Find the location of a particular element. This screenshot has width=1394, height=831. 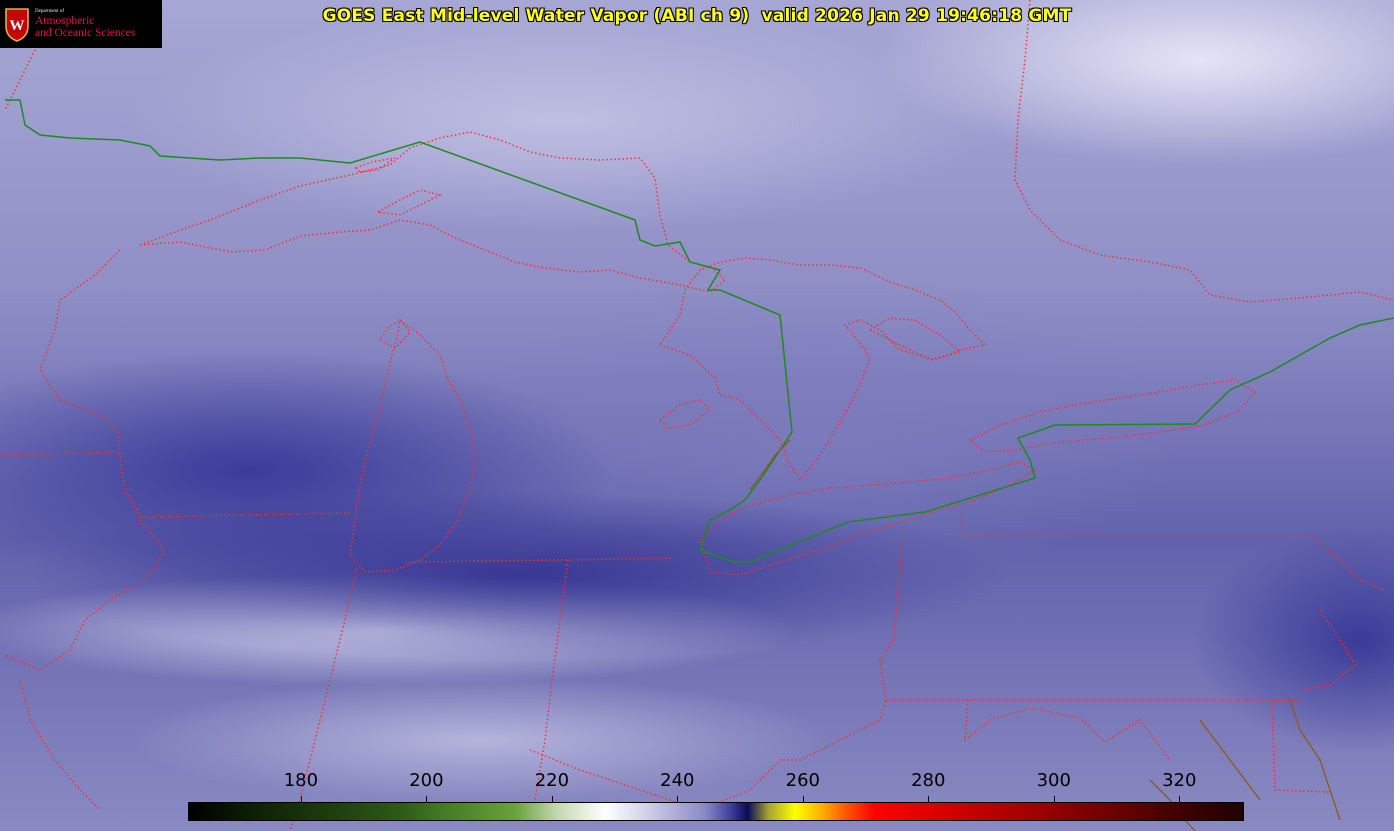

ontario-quebec-line is located at coordinates (1204, 151).